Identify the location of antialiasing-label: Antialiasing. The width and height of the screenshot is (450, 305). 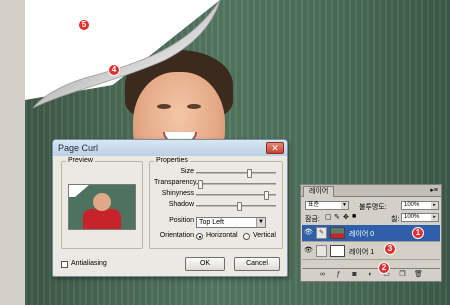
(89, 263).